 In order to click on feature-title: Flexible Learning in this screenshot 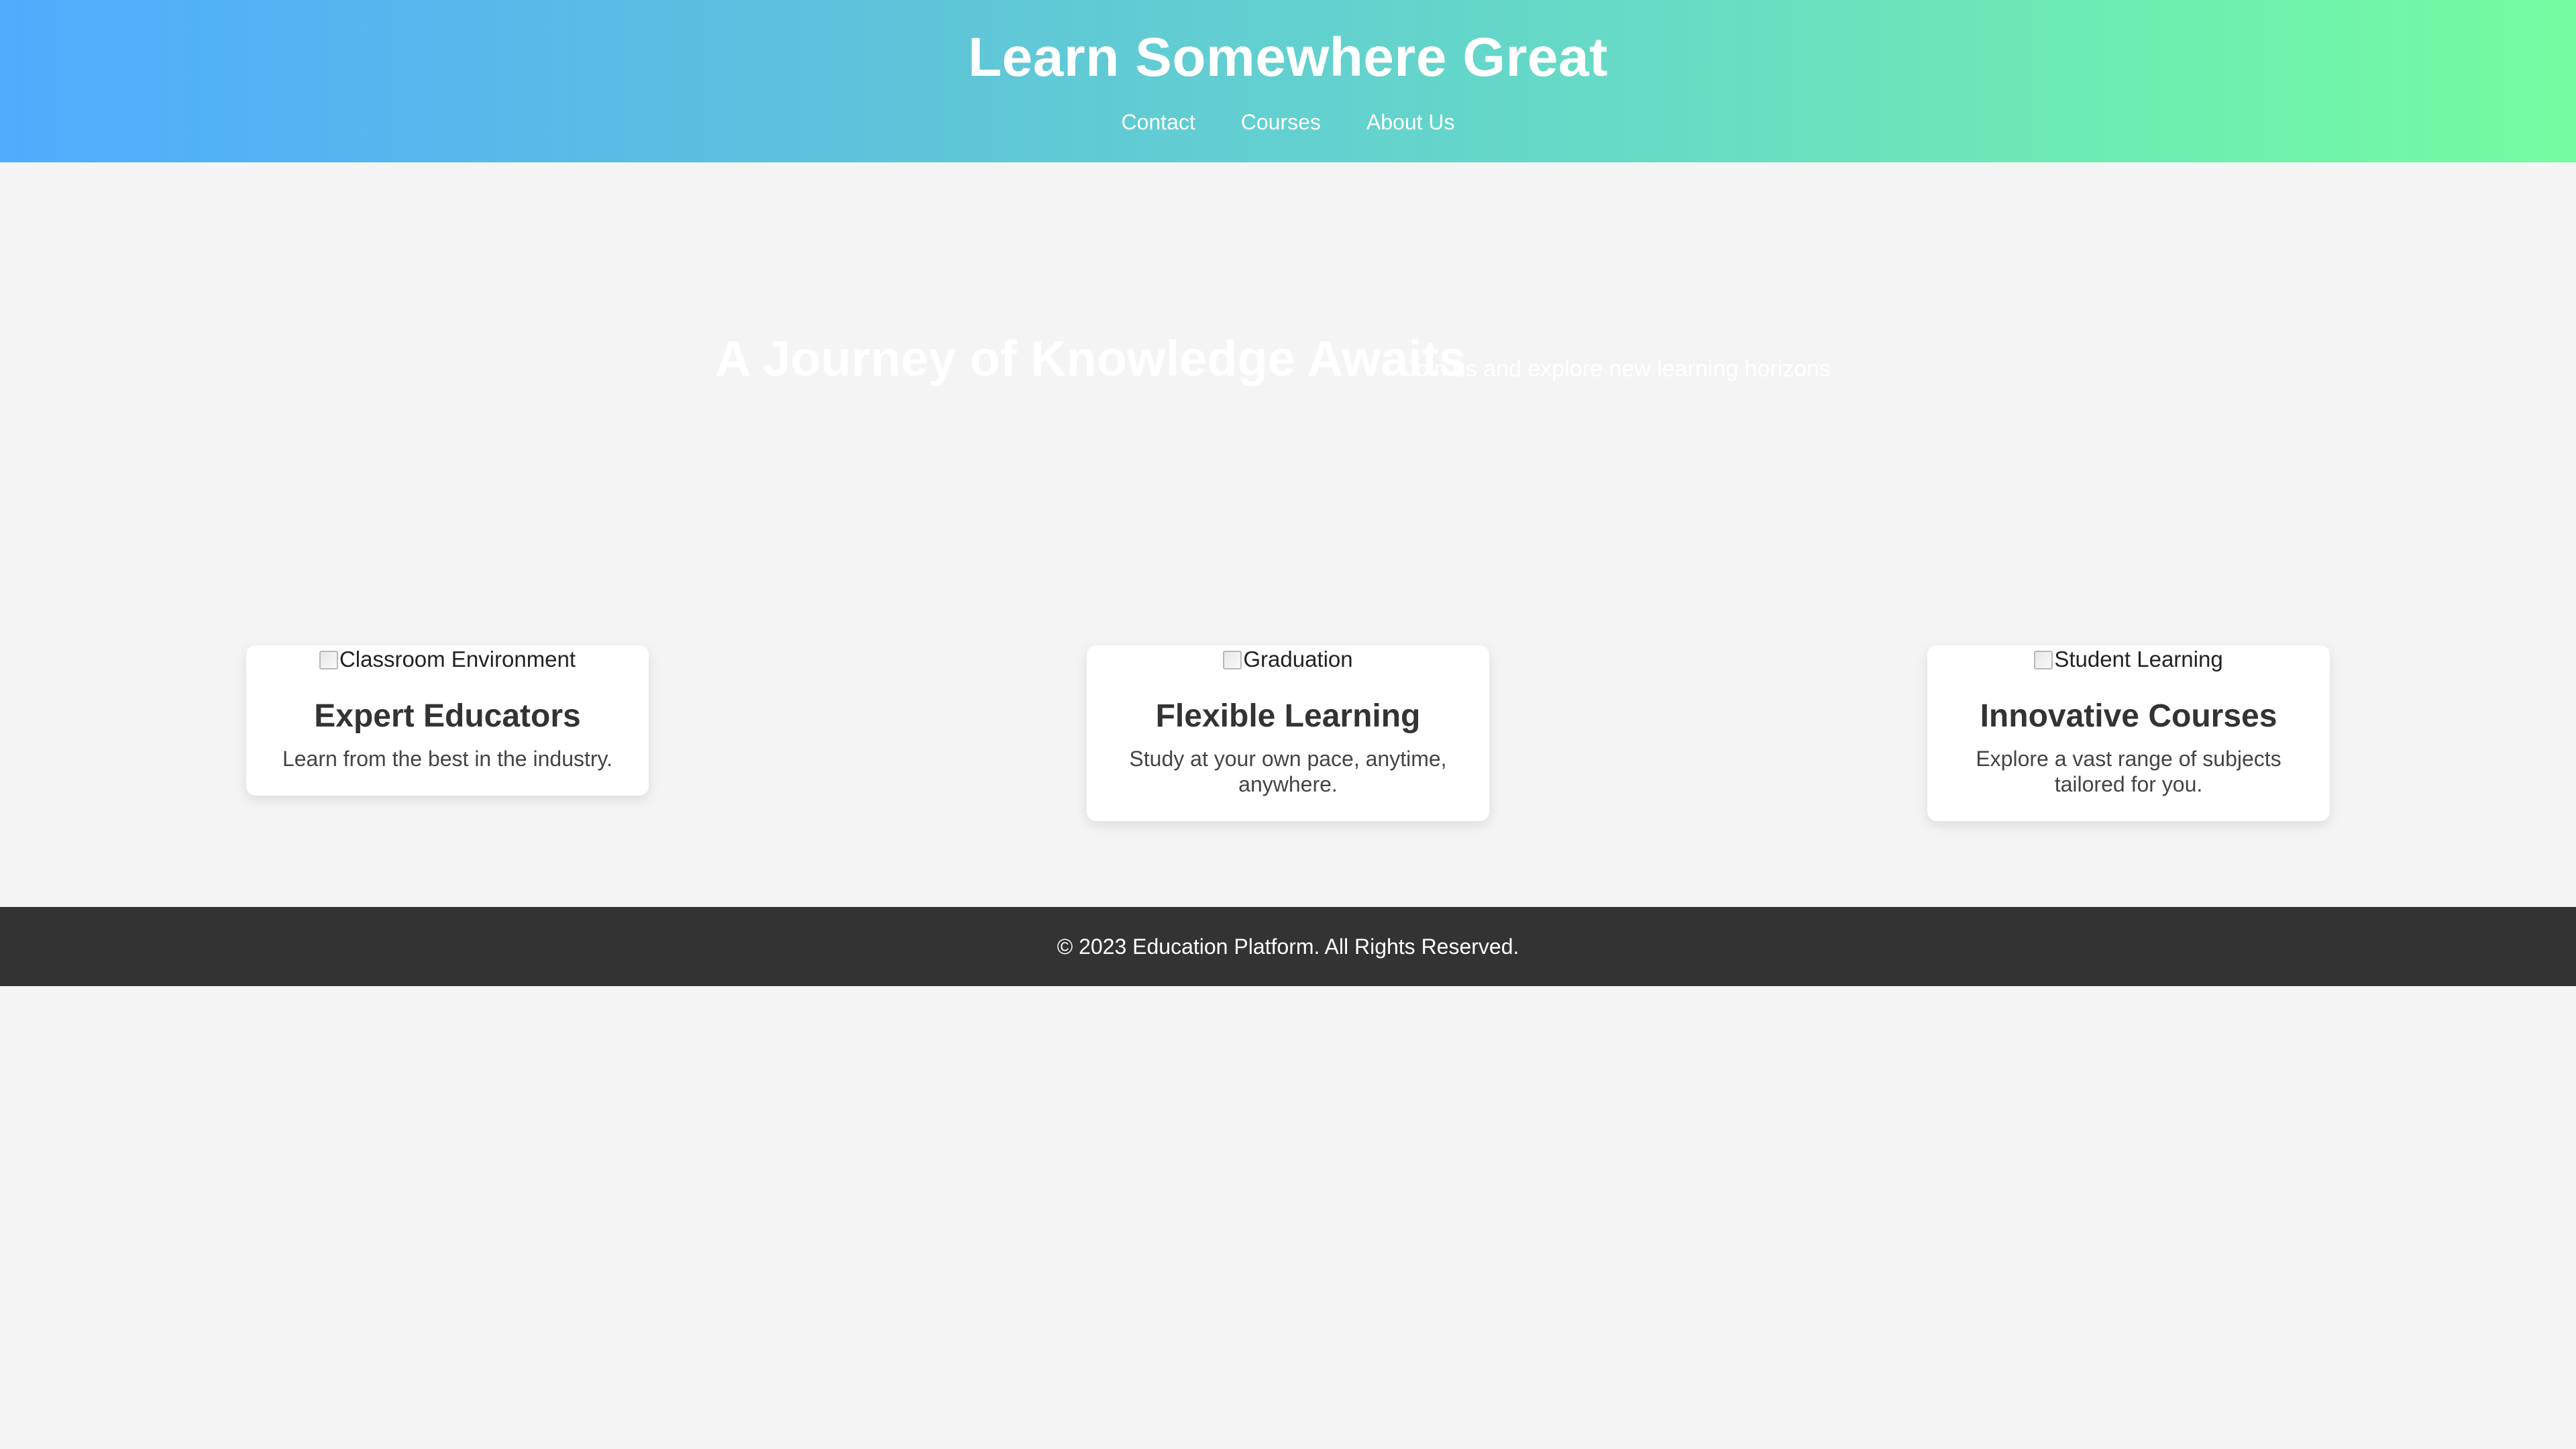, I will do `click(1288, 716)`.